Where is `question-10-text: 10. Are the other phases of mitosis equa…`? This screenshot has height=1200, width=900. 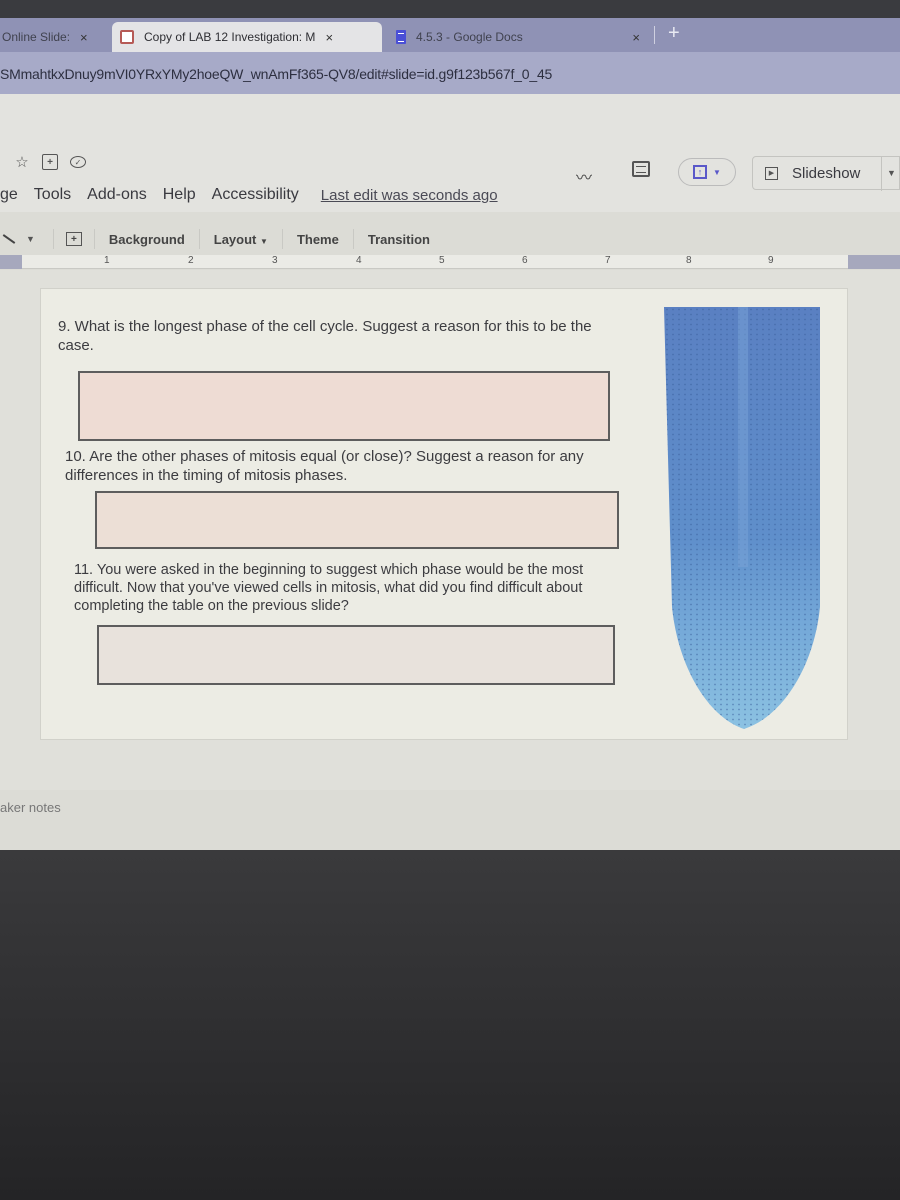
question-10-text: 10. Are the other phases of mitosis equa… is located at coordinates (345, 466).